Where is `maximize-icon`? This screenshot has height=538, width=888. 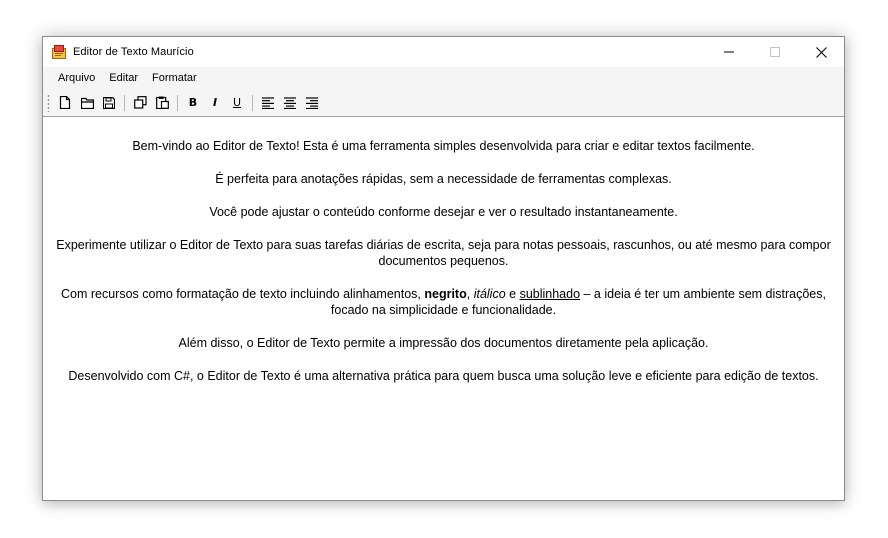
maximize-icon is located at coordinates (775, 52).